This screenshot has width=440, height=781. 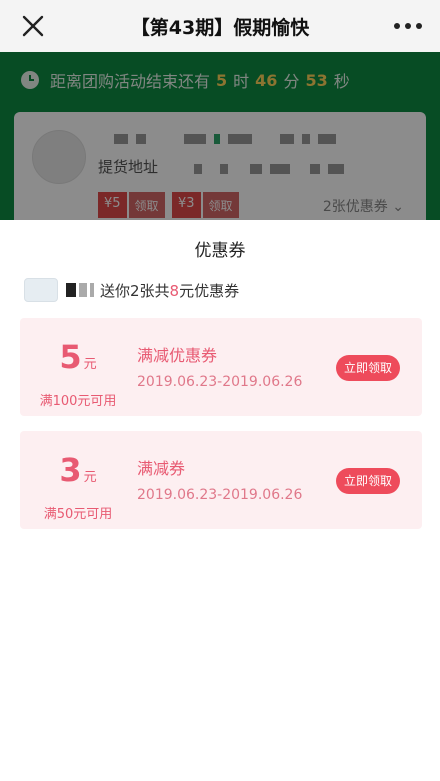 I want to click on coupon-amount: 5元, so click(x=78, y=361).